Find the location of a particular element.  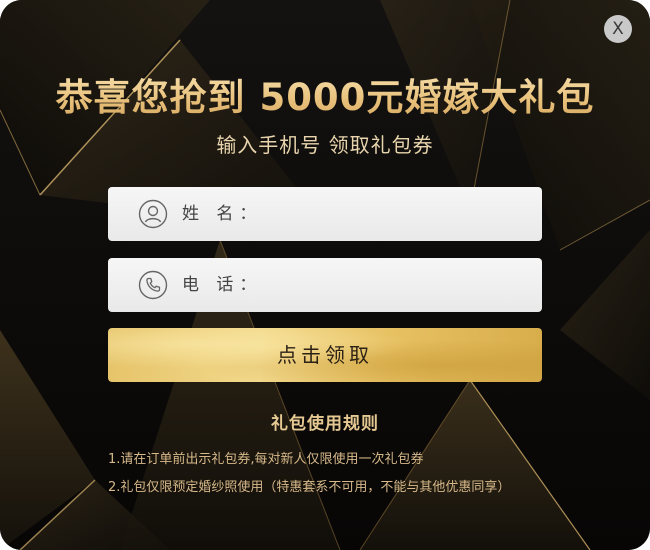

claim-button: 点击领取 is located at coordinates (325, 355).